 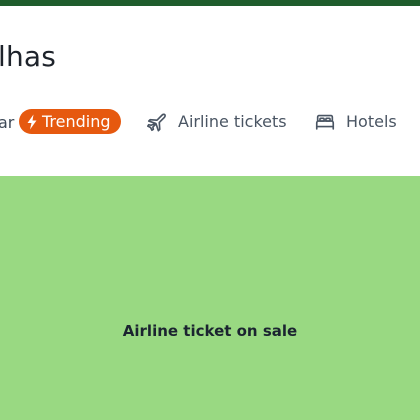 What do you see at coordinates (157, 122) in the screenshot?
I see `airplane-icon` at bounding box center [157, 122].